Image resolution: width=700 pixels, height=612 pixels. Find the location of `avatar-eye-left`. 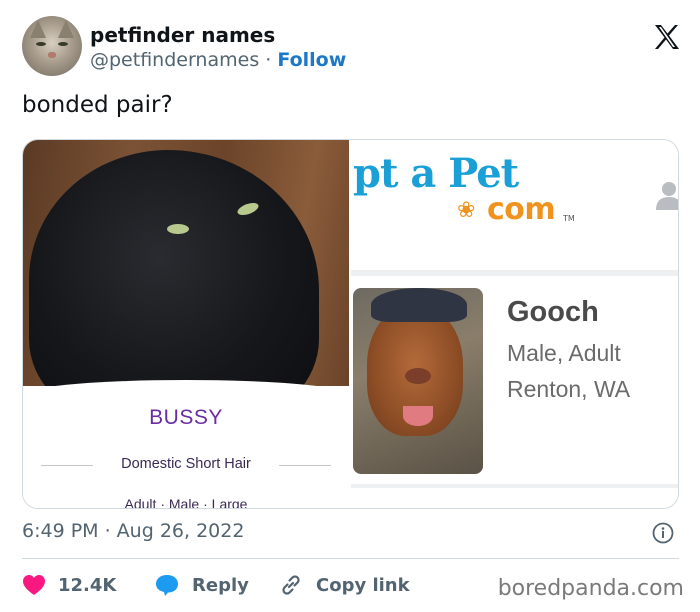

avatar-eye-left is located at coordinates (41, 44).